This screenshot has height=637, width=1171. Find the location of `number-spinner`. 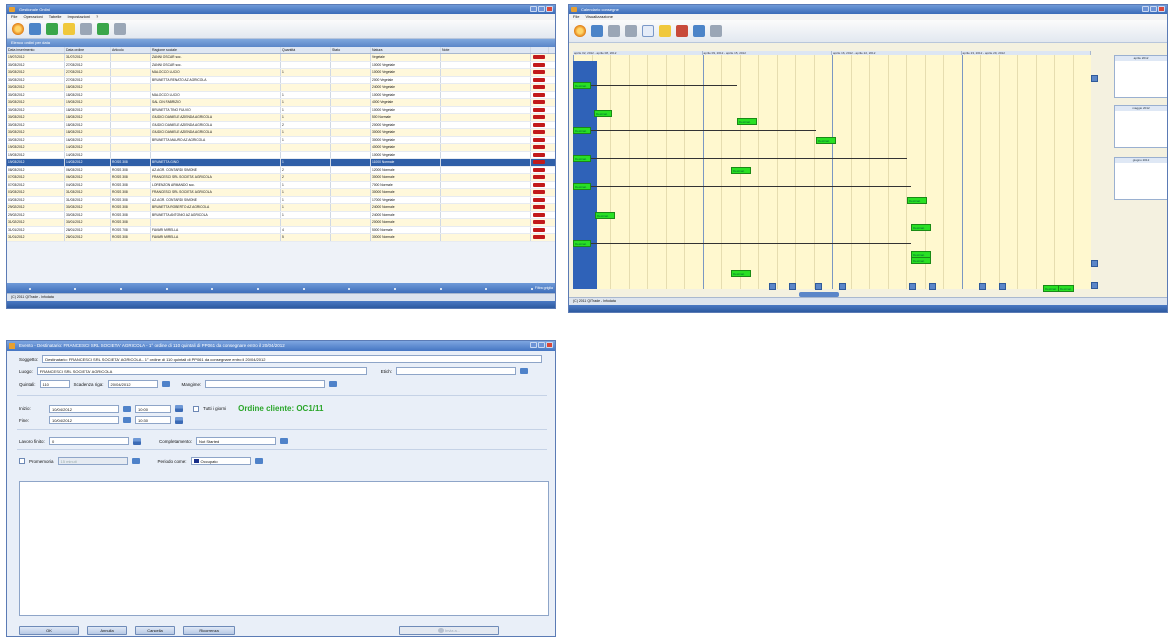

number-spinner is located at coordinates (137, 441).